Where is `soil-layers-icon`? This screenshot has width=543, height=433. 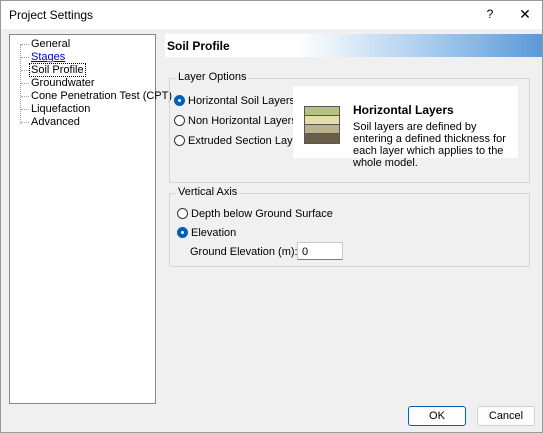 soil-layers-icon is located at coordinates (322, 125).